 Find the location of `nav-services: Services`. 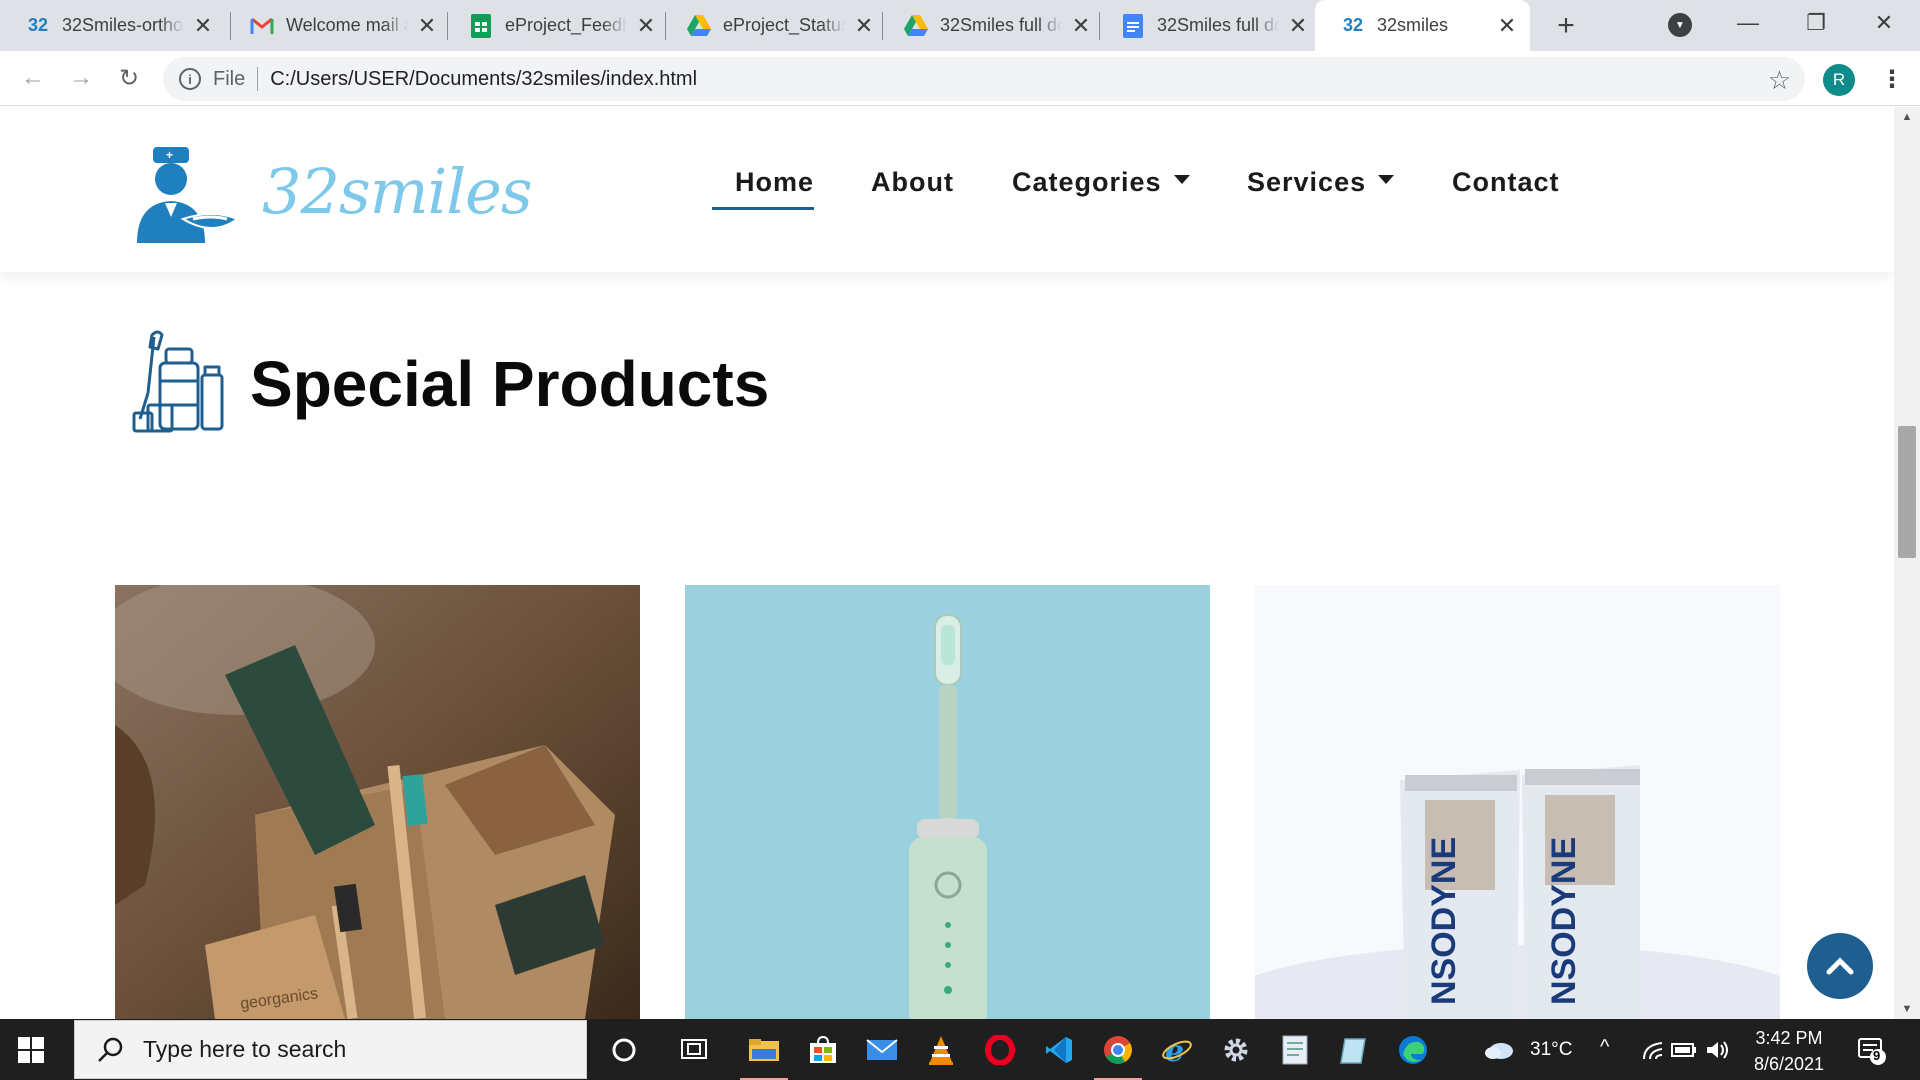

nav-services: Services is located at coordinates (1321, 182).